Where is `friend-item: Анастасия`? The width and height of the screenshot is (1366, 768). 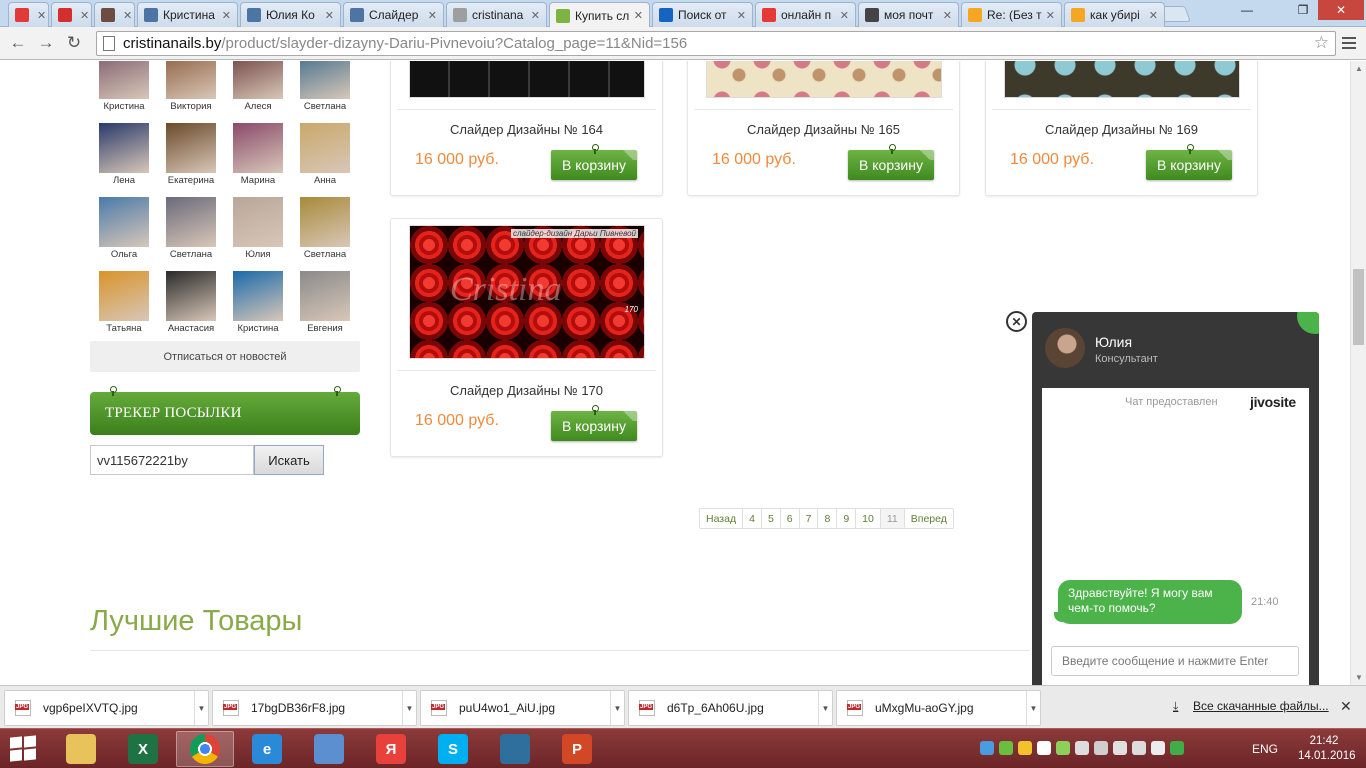 friend-item: Анастасия is located at coordinates (191, 306).